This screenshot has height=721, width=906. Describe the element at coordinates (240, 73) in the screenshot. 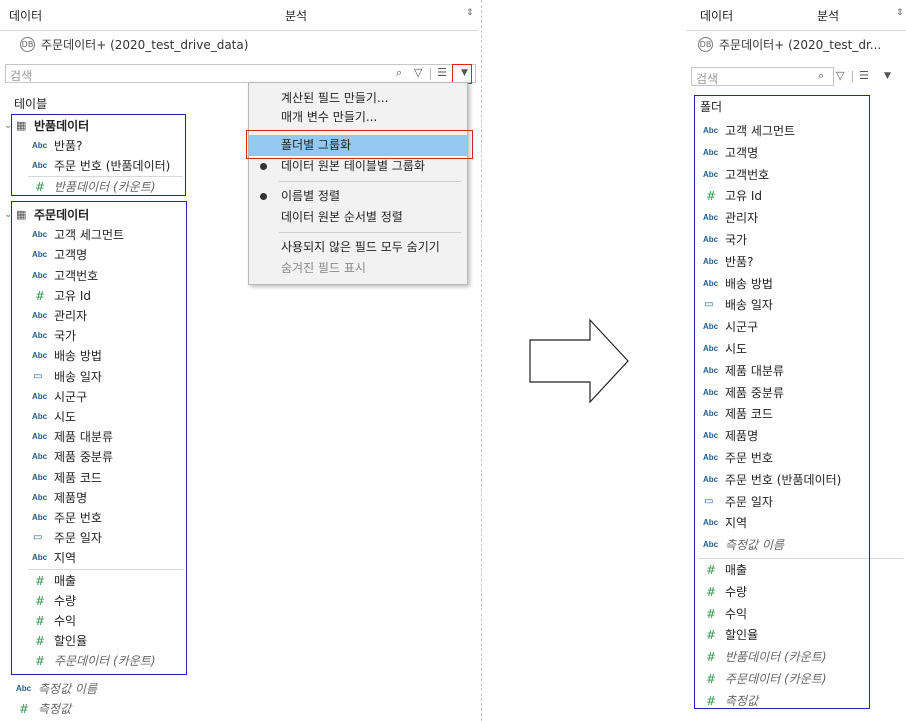

I see `search-bar: 검색 ⌕ ▽ ☰ ▼` at that location.